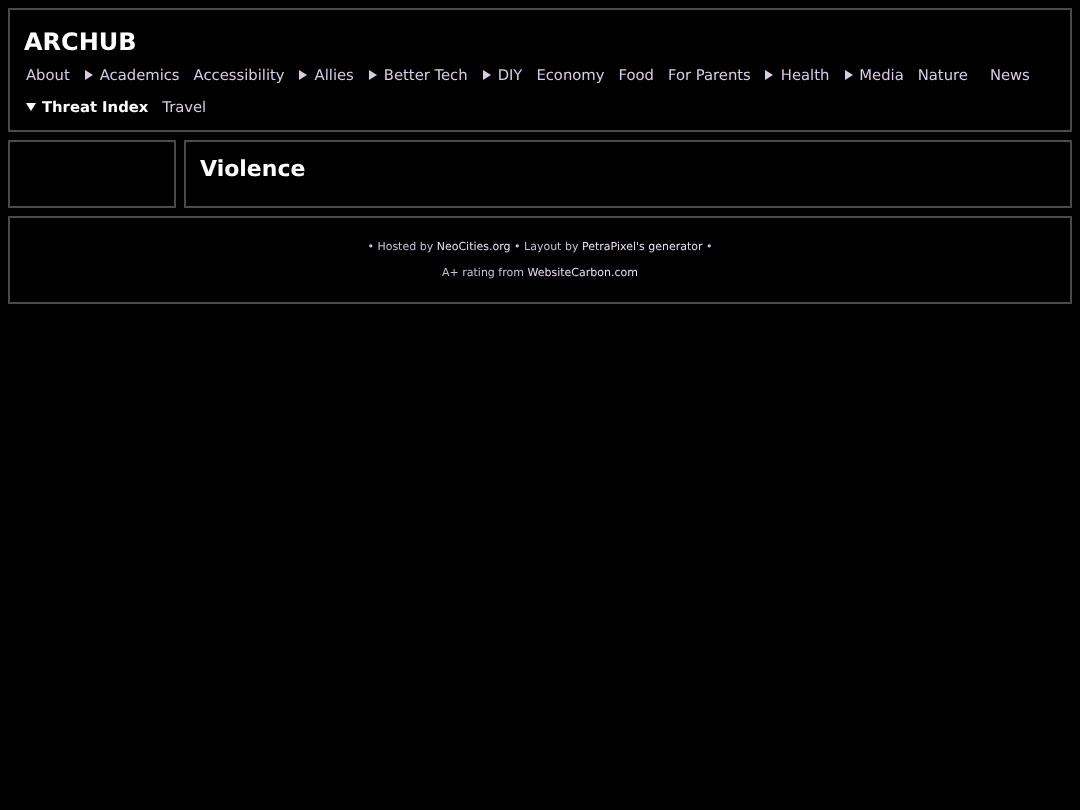 The image size is (1080, 810). What do you see at coordinates (254, 169) in the screenshot?
I see `page-heading: Violence` at bounding box center [254, 169].